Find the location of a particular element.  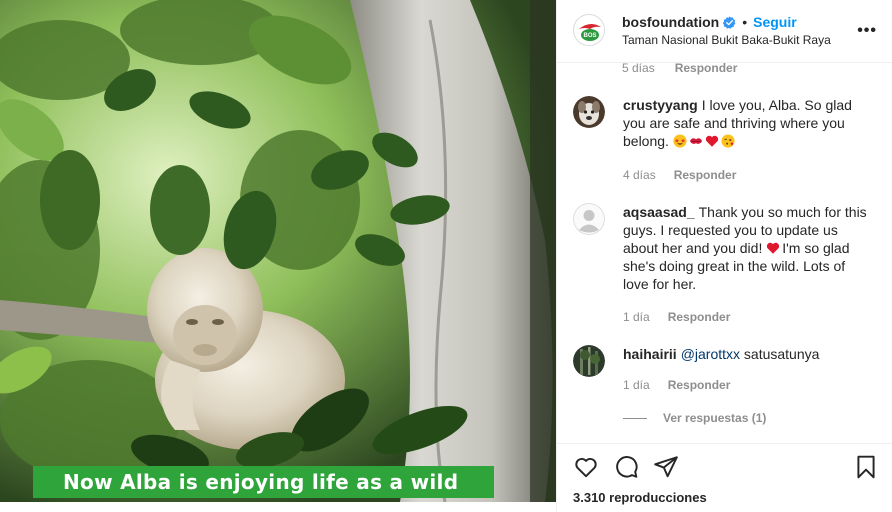

post-location: Taman Nasional Bukit Baka-Bukit Raya is located at coordinates (726, 40).